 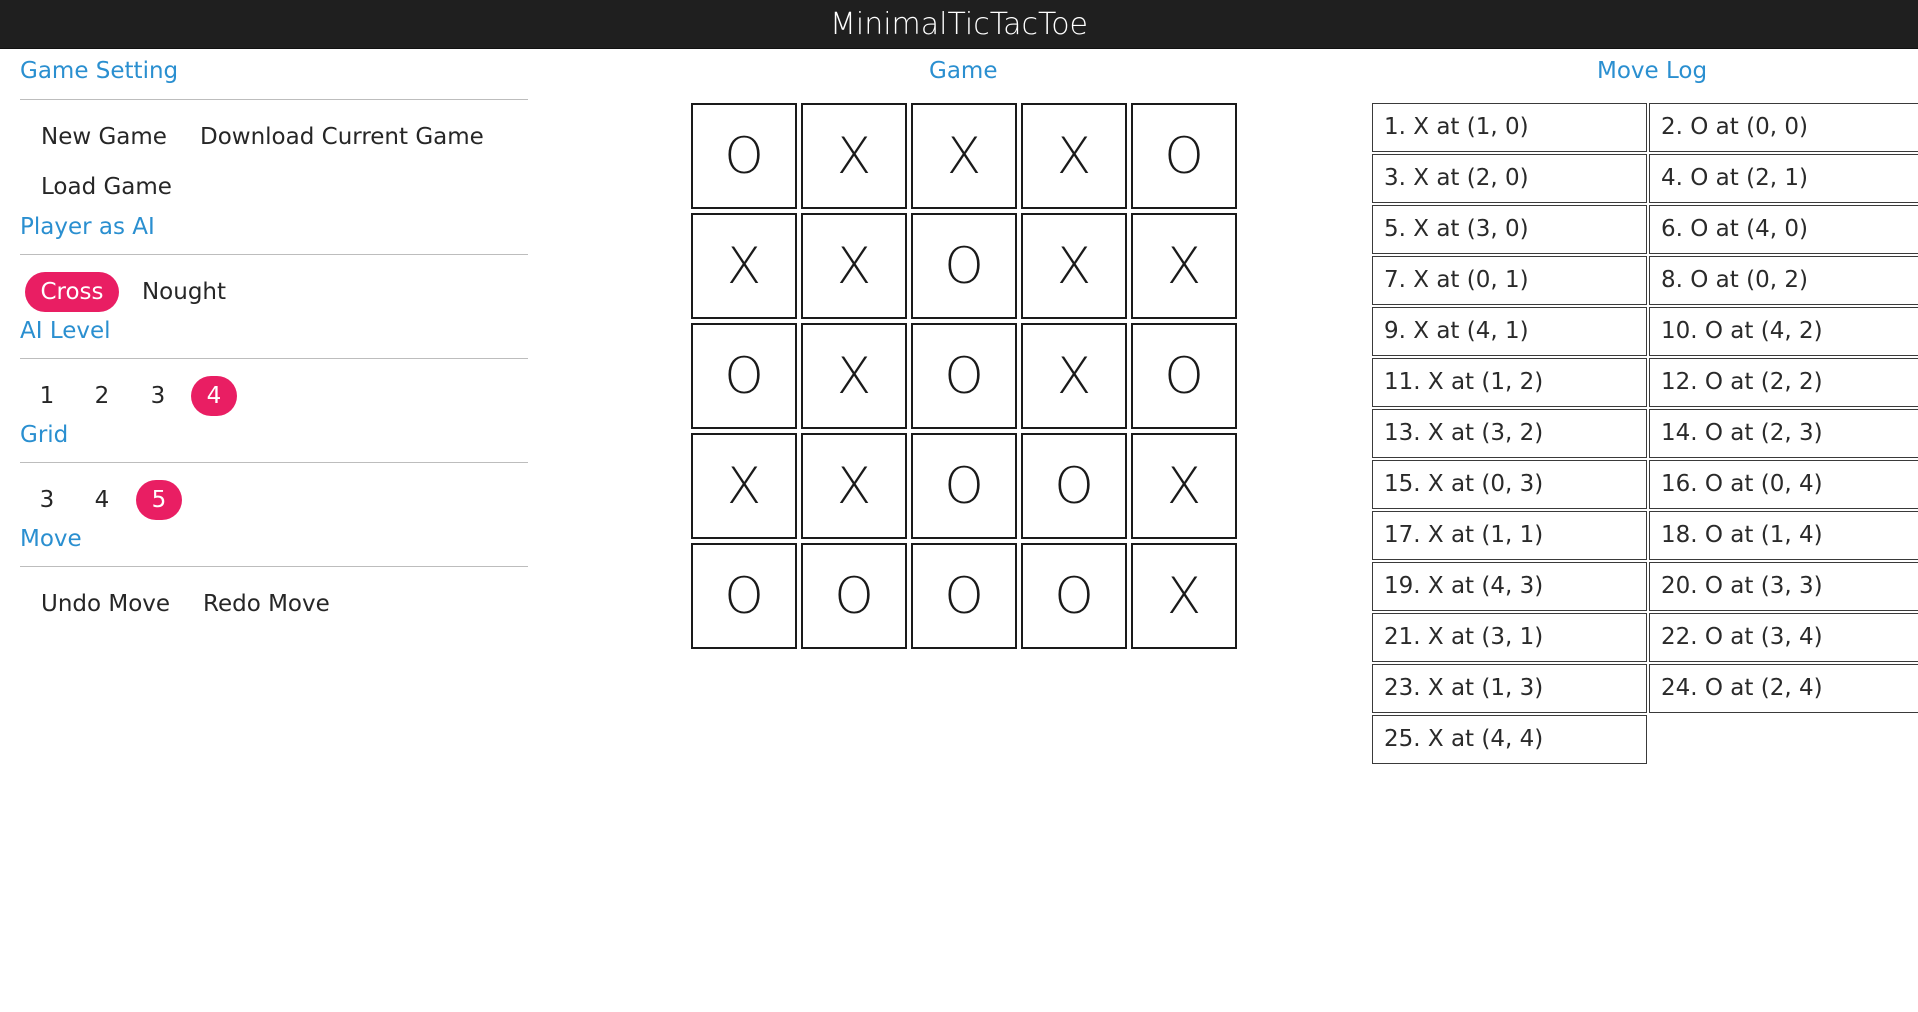 What do you see at coordinates (44, 435) in the screenshot?
I see `grid-title: Grid` at bounding box center [44, 435].